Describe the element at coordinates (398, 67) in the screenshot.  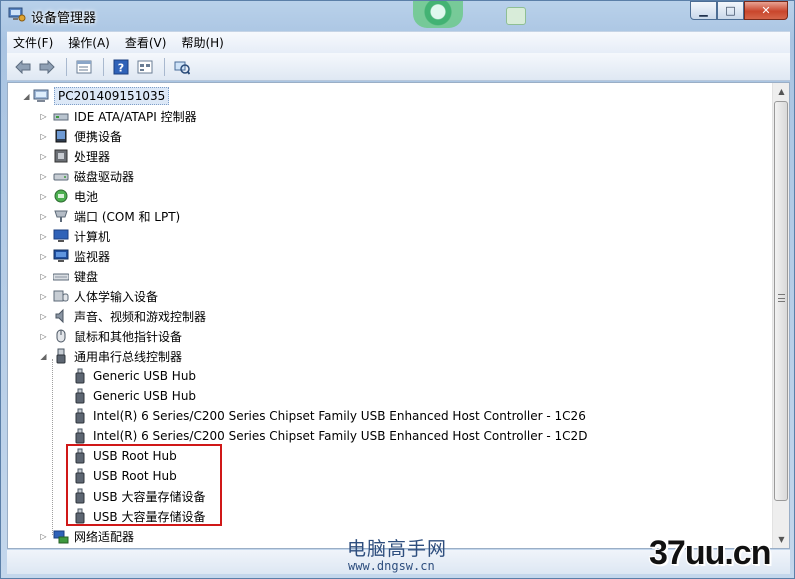
I see `toolbar: ?` at that location.